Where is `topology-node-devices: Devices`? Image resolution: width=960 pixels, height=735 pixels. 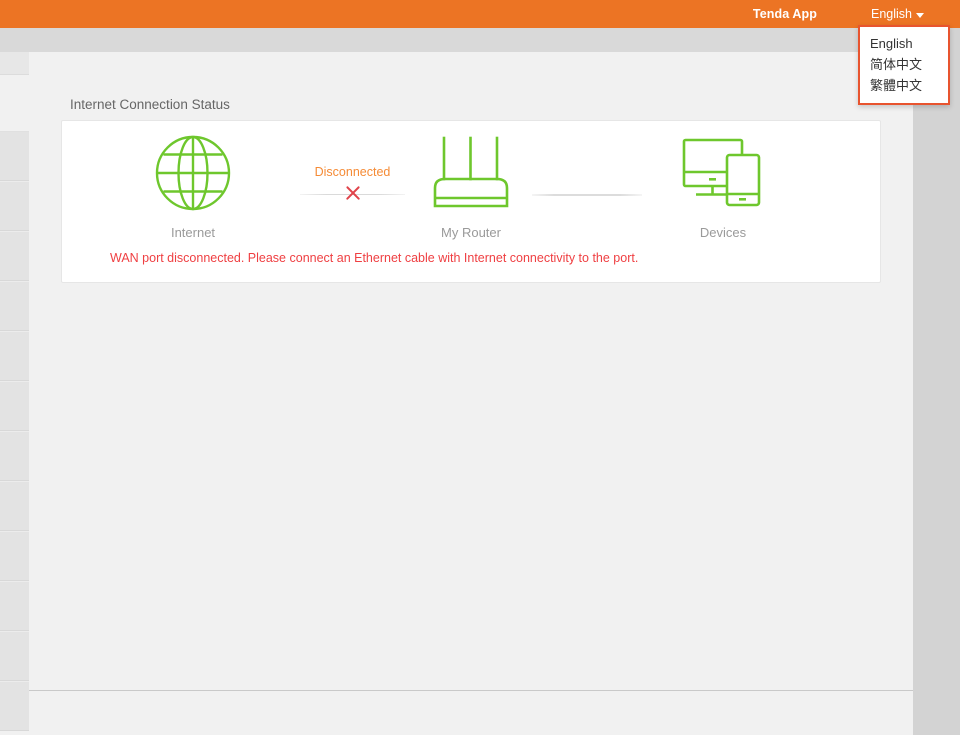
topology-node-devices: Devices is located at coordinates (723, 187).